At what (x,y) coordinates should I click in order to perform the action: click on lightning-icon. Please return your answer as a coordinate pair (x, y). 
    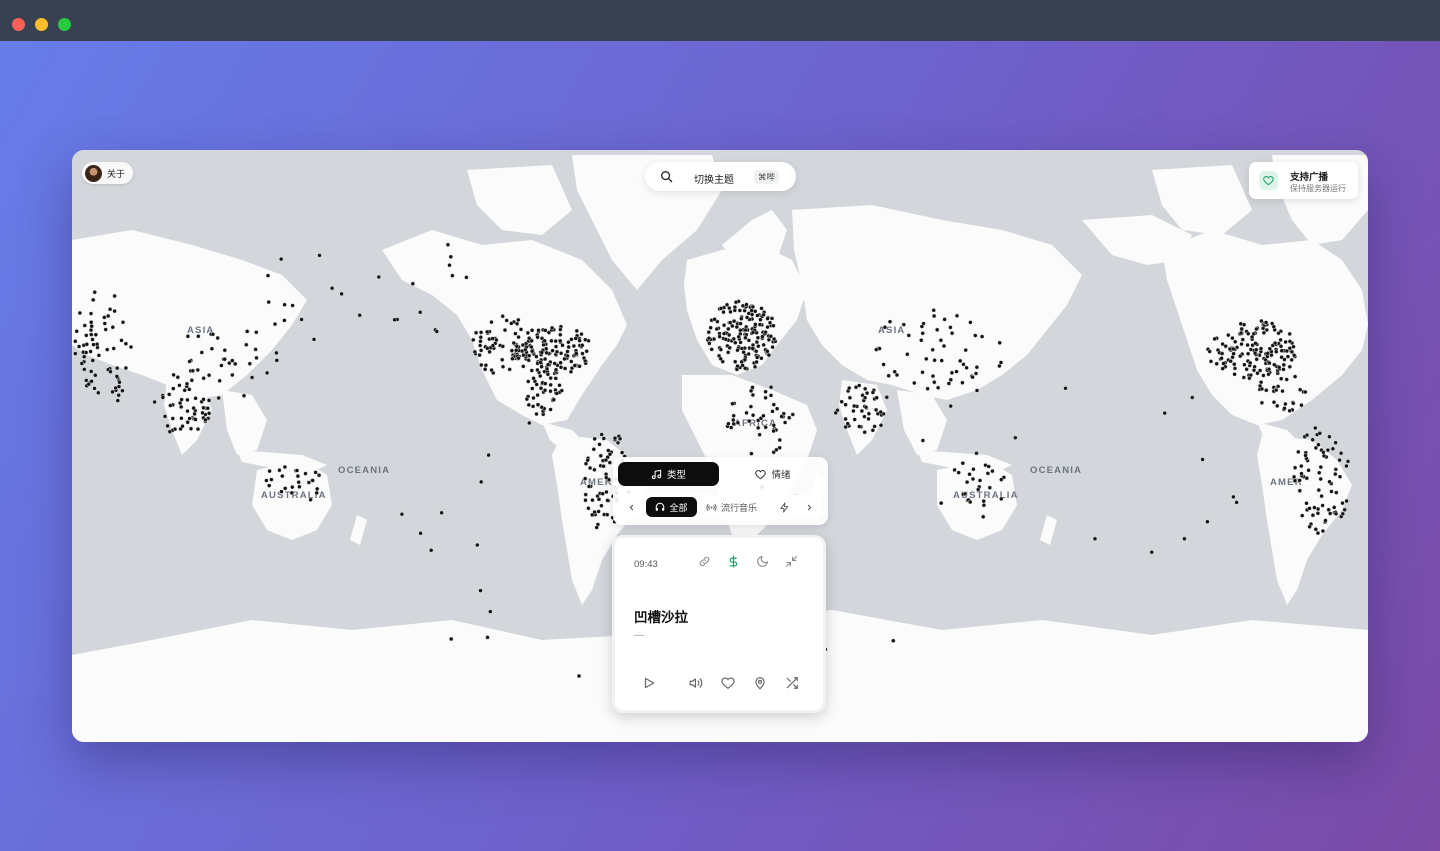
    Looking at the image, I should click on (784, 509).